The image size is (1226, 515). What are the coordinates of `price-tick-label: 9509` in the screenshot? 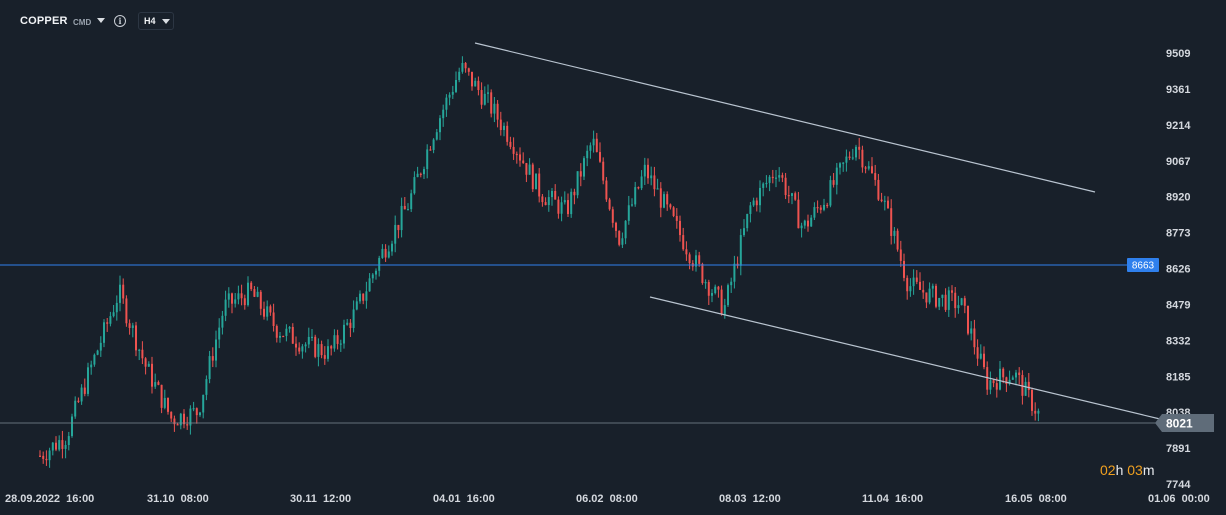 It's located at (1178, 54).